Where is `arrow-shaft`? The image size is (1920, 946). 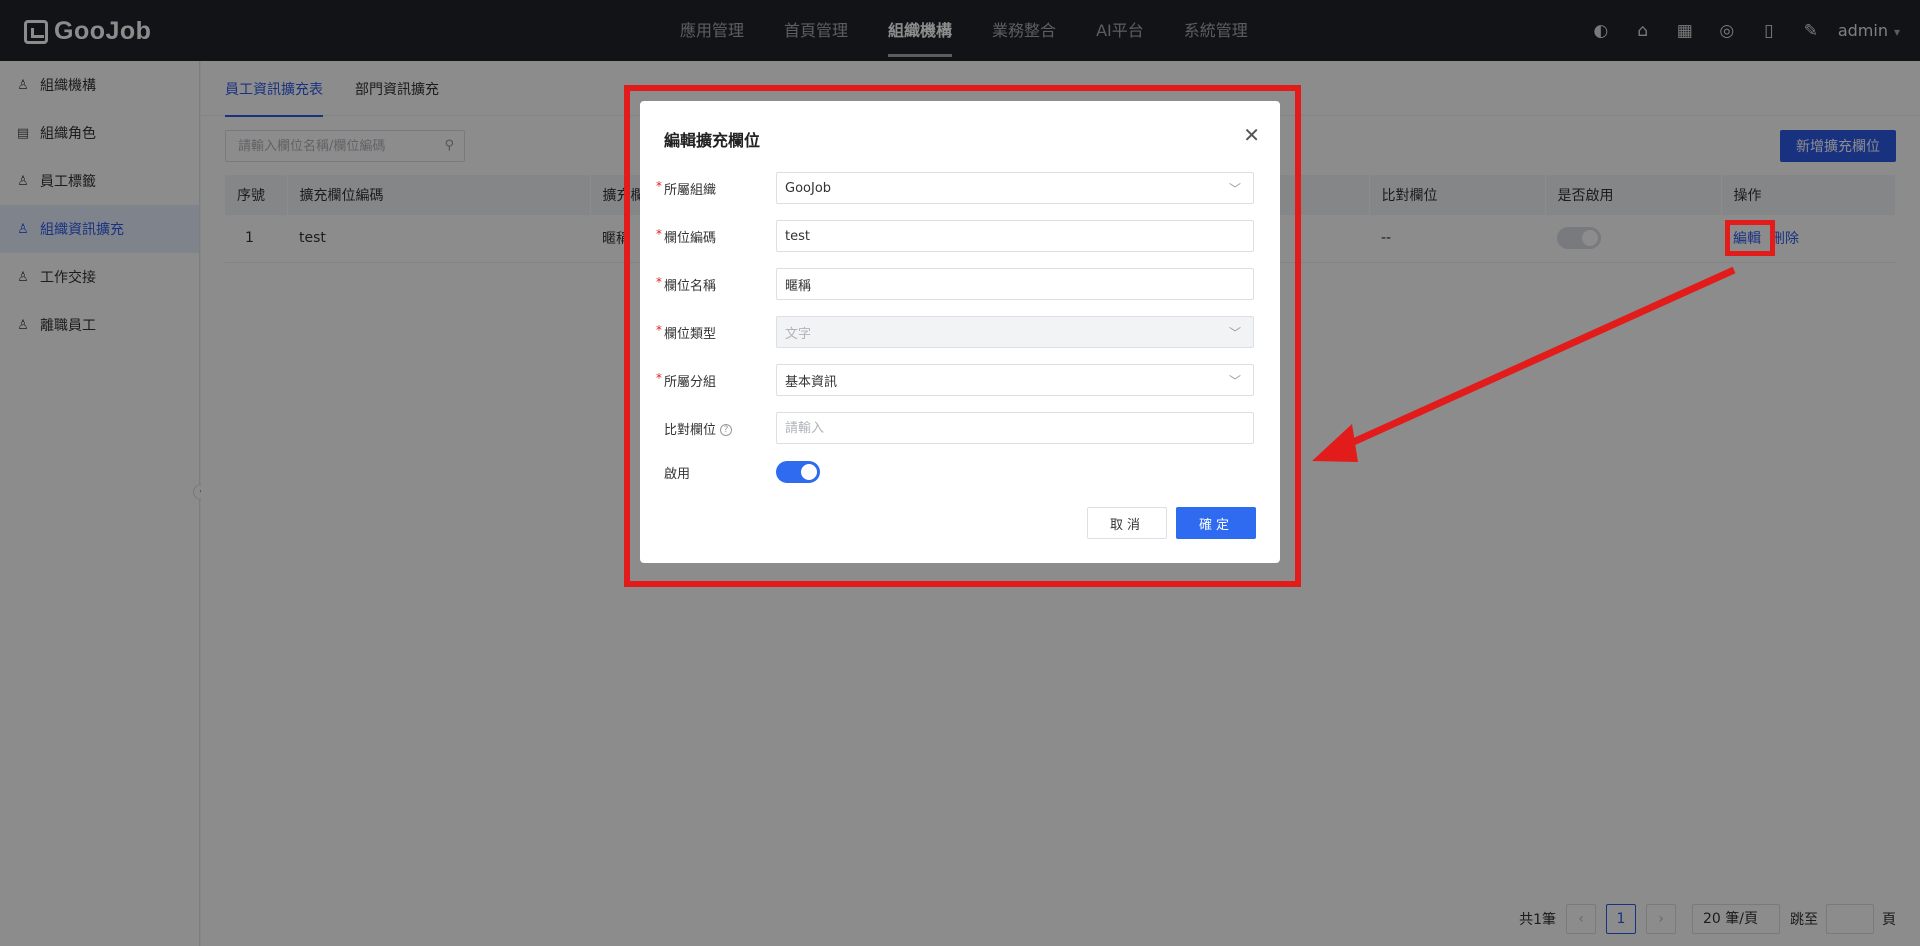 arrow-shaft is located at coordinates (1537, 359).